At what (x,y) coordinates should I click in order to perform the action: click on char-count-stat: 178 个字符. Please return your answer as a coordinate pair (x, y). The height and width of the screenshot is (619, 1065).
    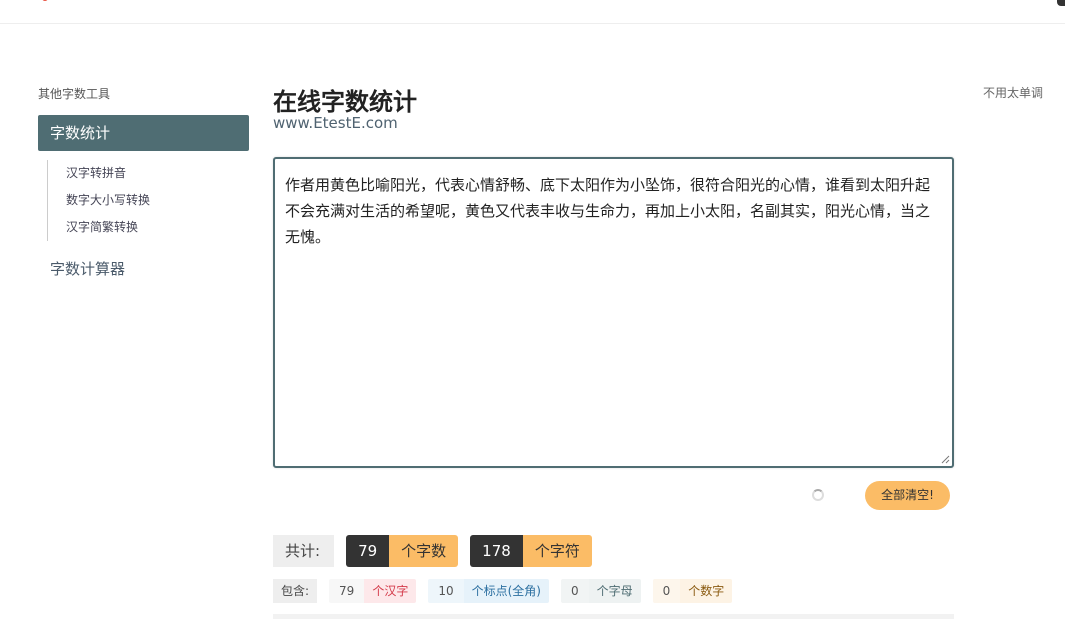
    Looking at the image, I should click on (531, 551).